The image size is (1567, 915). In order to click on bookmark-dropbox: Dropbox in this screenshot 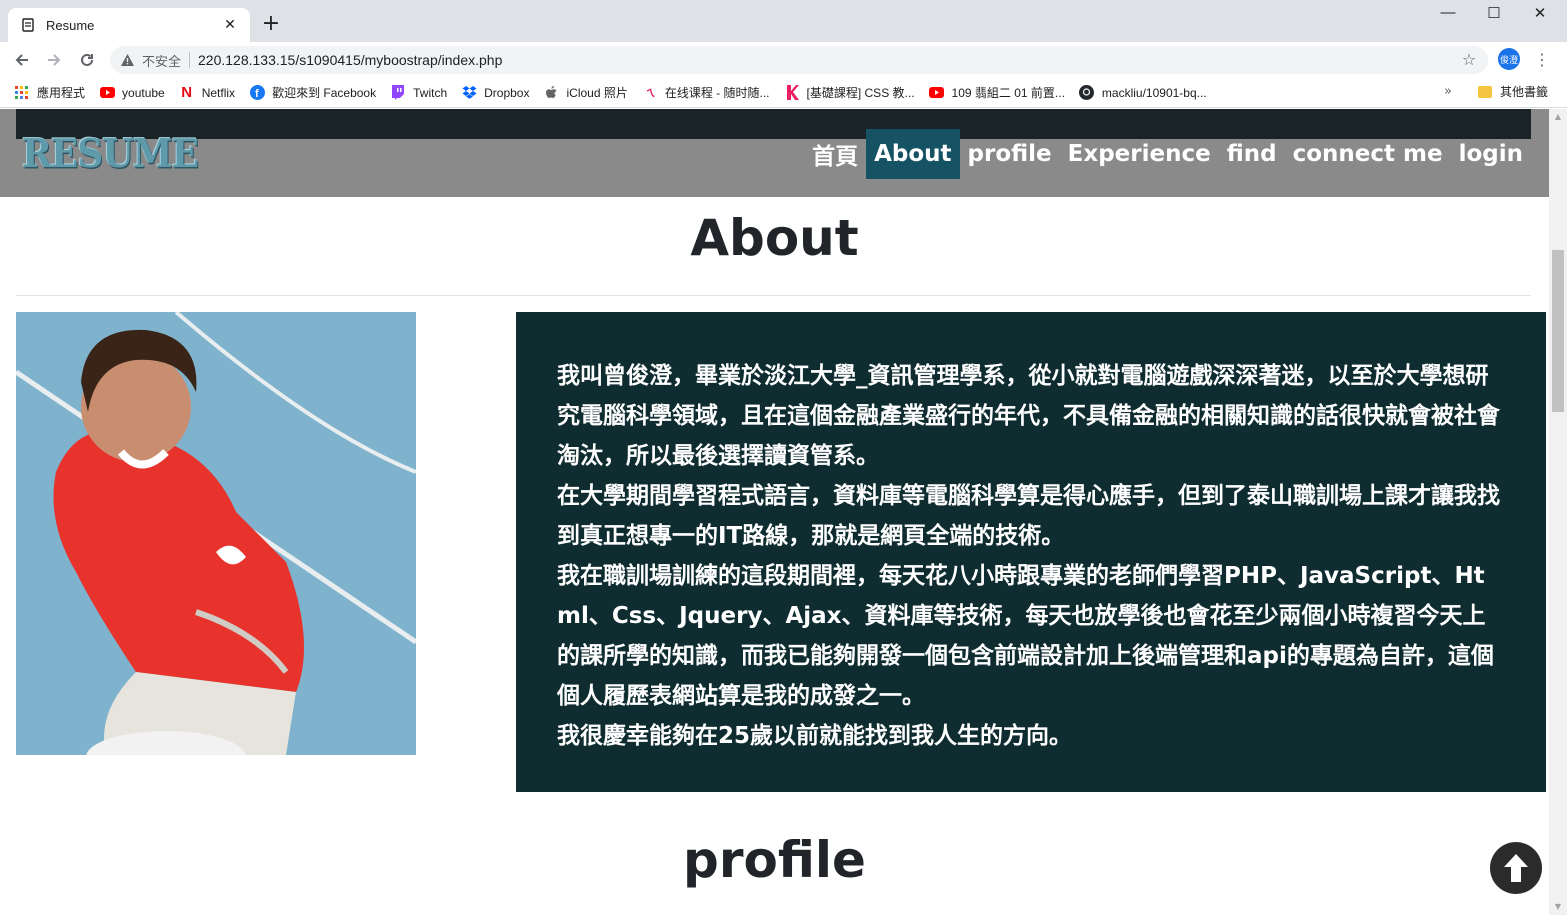, I will do `click(495, 93)`.